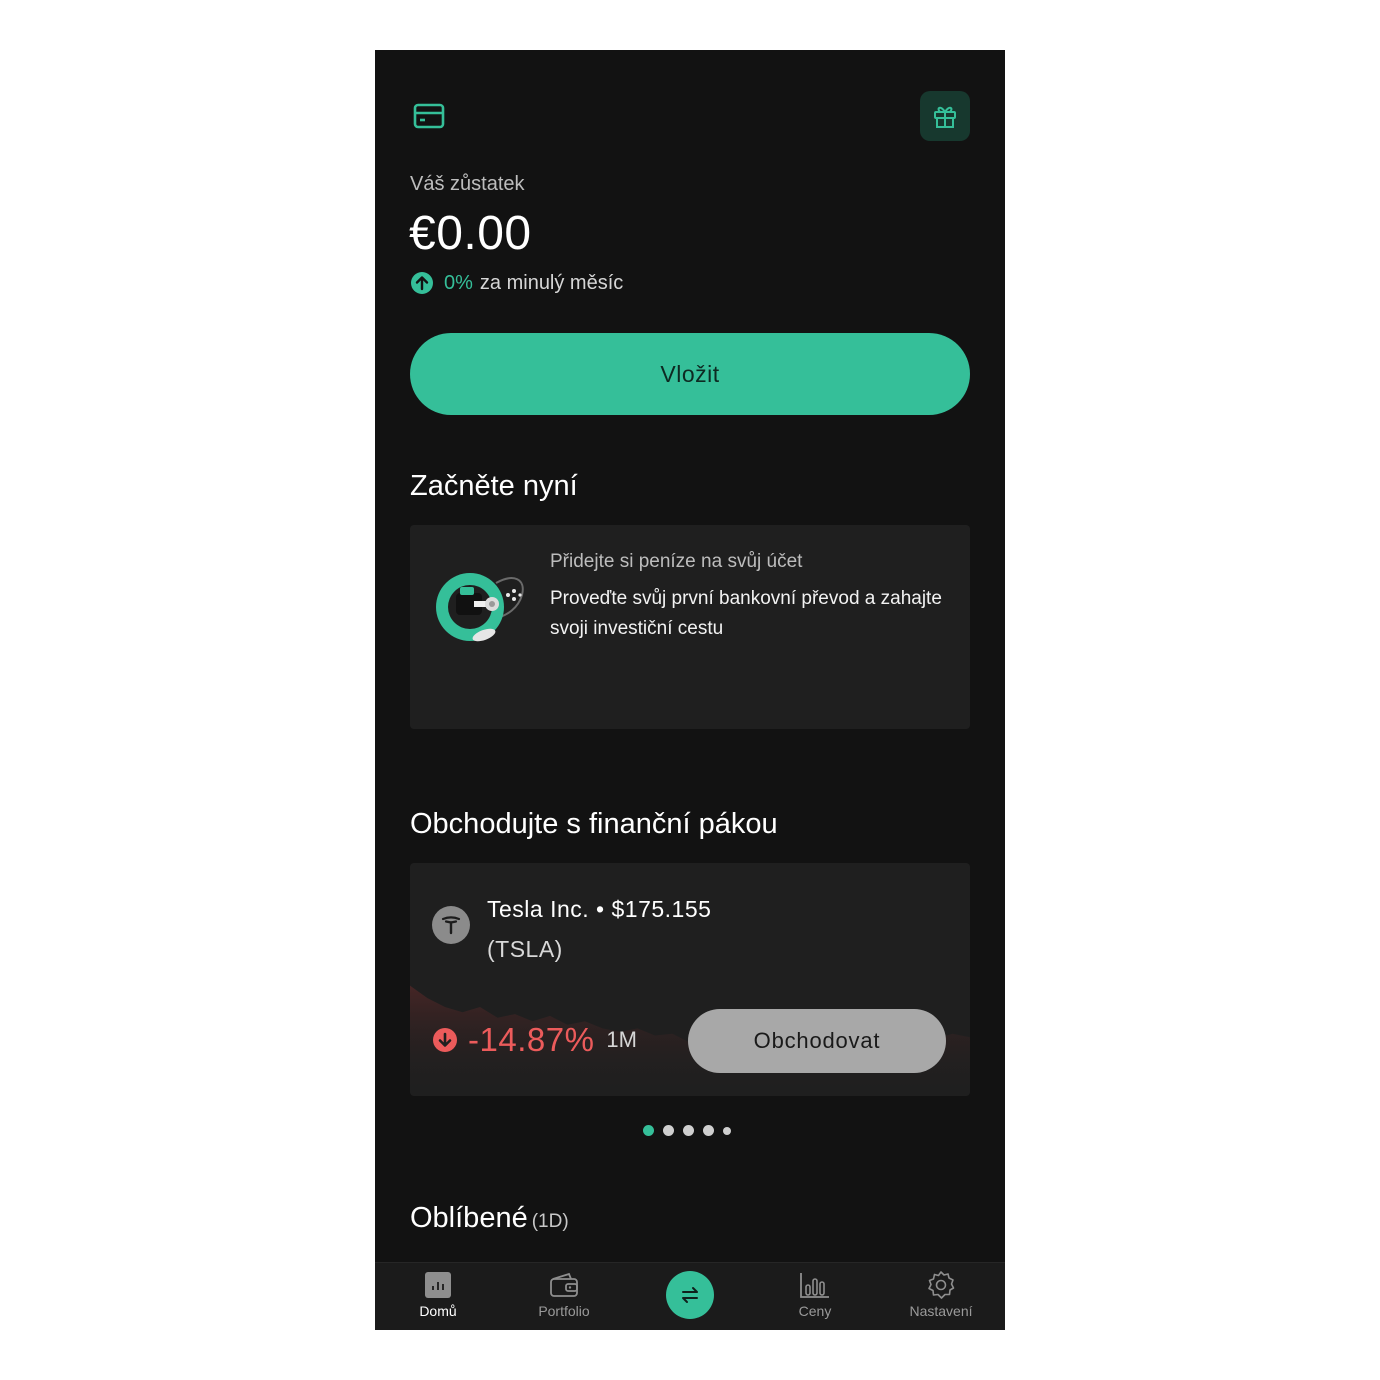 The height and width of the screenshot is (1380, 1380). I want to click on add-money-title: Přidejte si peníze na svůj účet, so click(676, 561).